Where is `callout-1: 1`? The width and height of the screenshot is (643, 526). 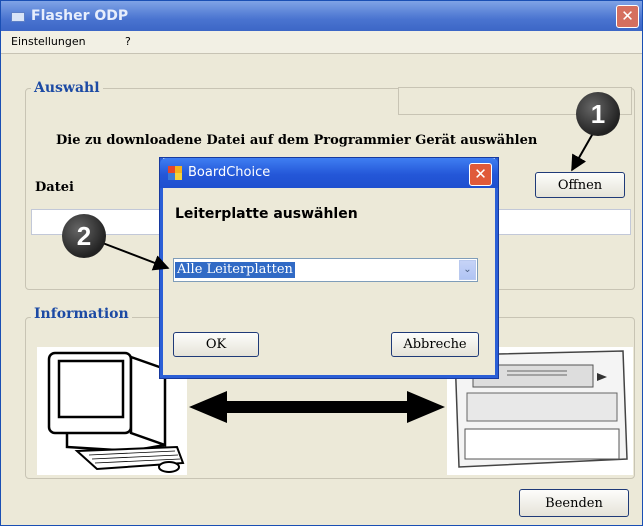 callout-1: 1 is located at coordinates (598, 114).